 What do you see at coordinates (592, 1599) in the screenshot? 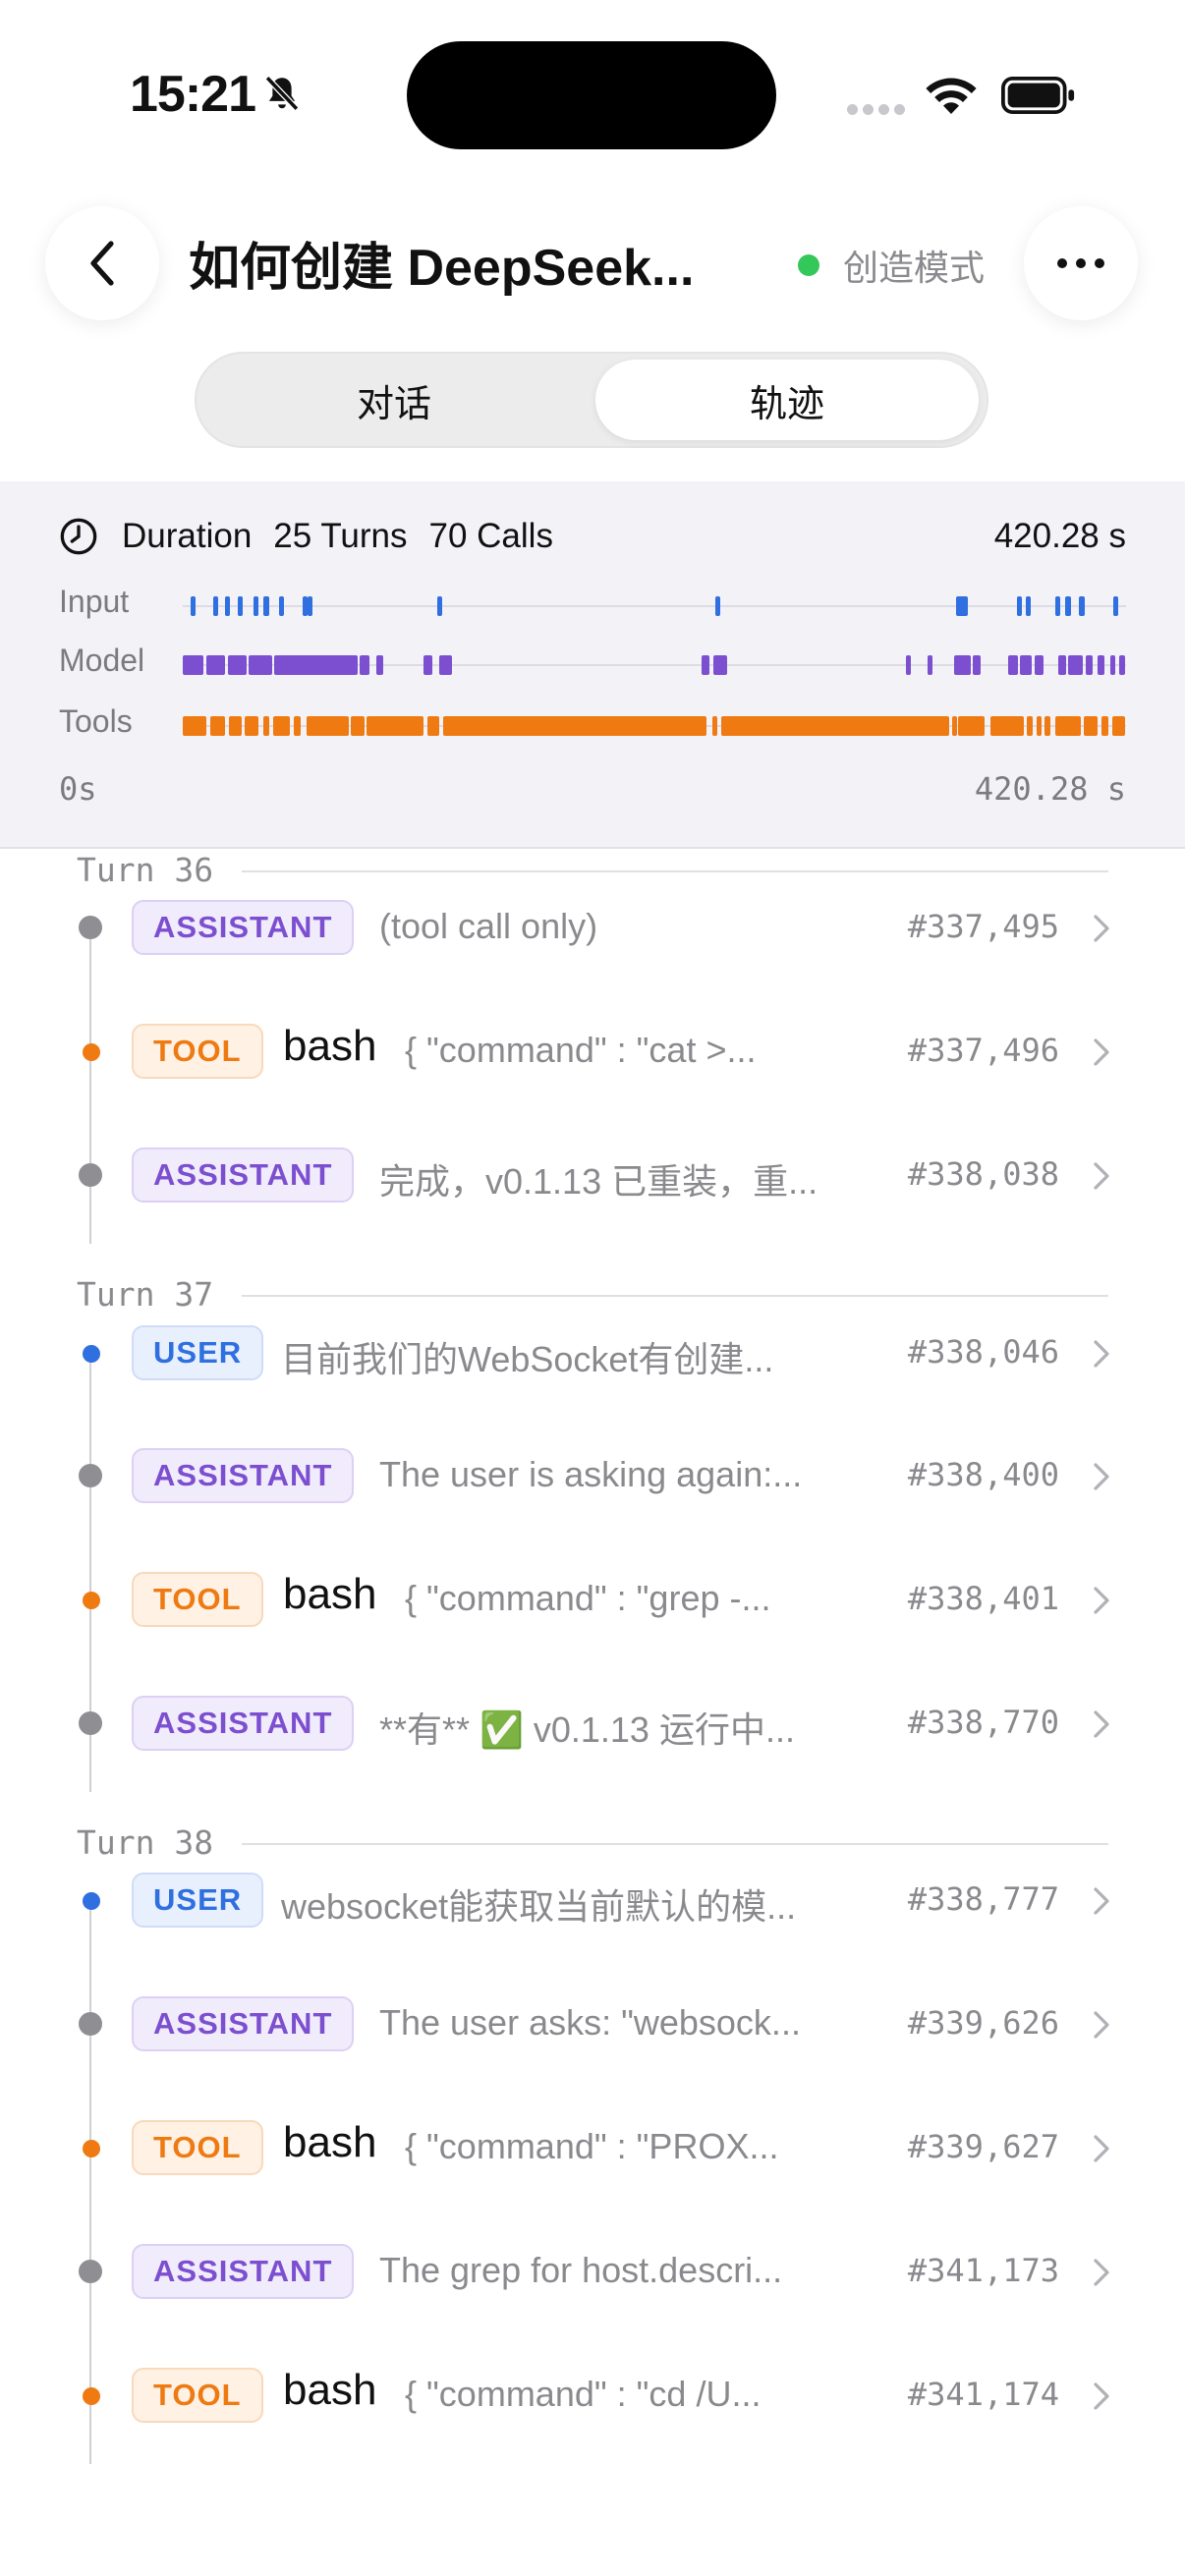
I see `trace-row: TOOL bash { "command" : "grep -... #338,401` at bounding box center [592, 1599].